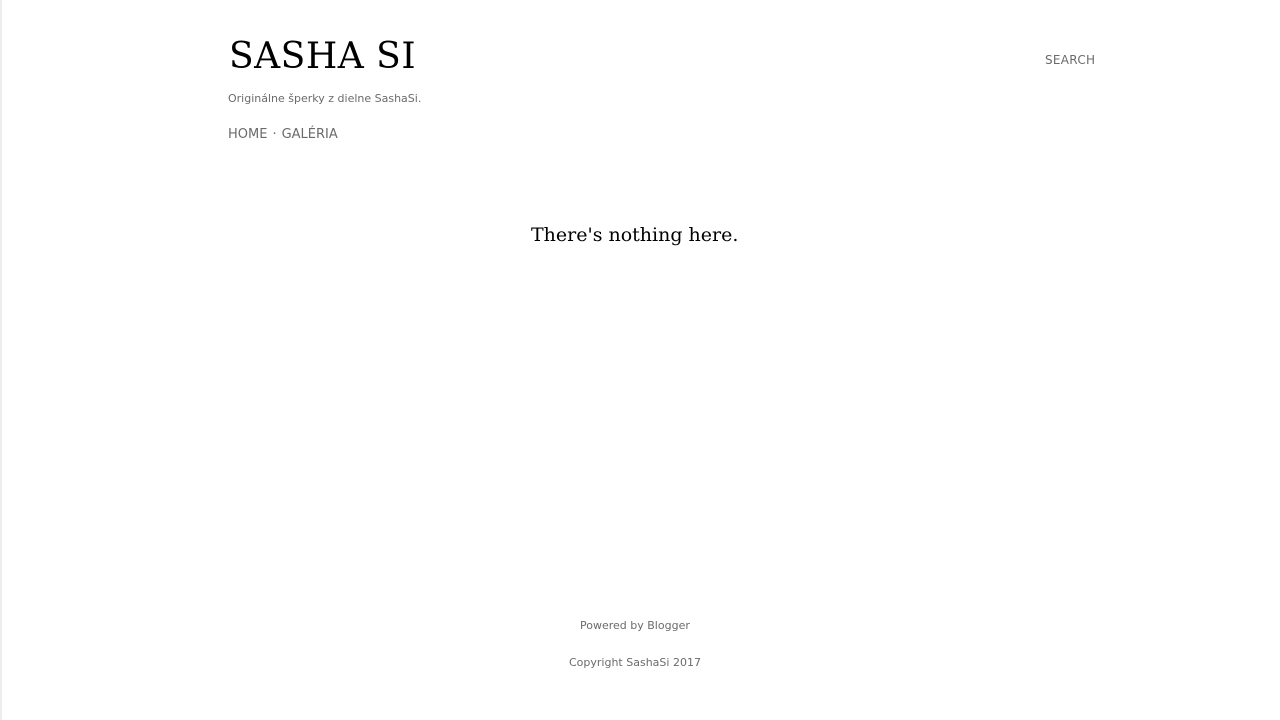  What do you see at coordinates (322, 57) in the screenshot?
I see `site-title: SASHA SI` at bounding box center [322, 57].